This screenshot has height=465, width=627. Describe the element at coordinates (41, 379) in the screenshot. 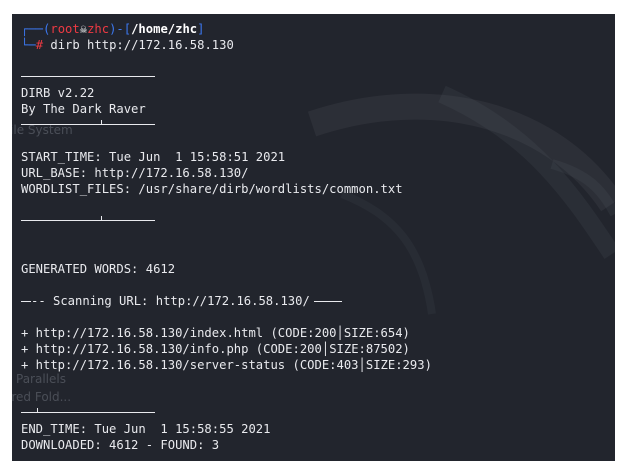

I see `desktop-label-parallels: Parallels` at that location.